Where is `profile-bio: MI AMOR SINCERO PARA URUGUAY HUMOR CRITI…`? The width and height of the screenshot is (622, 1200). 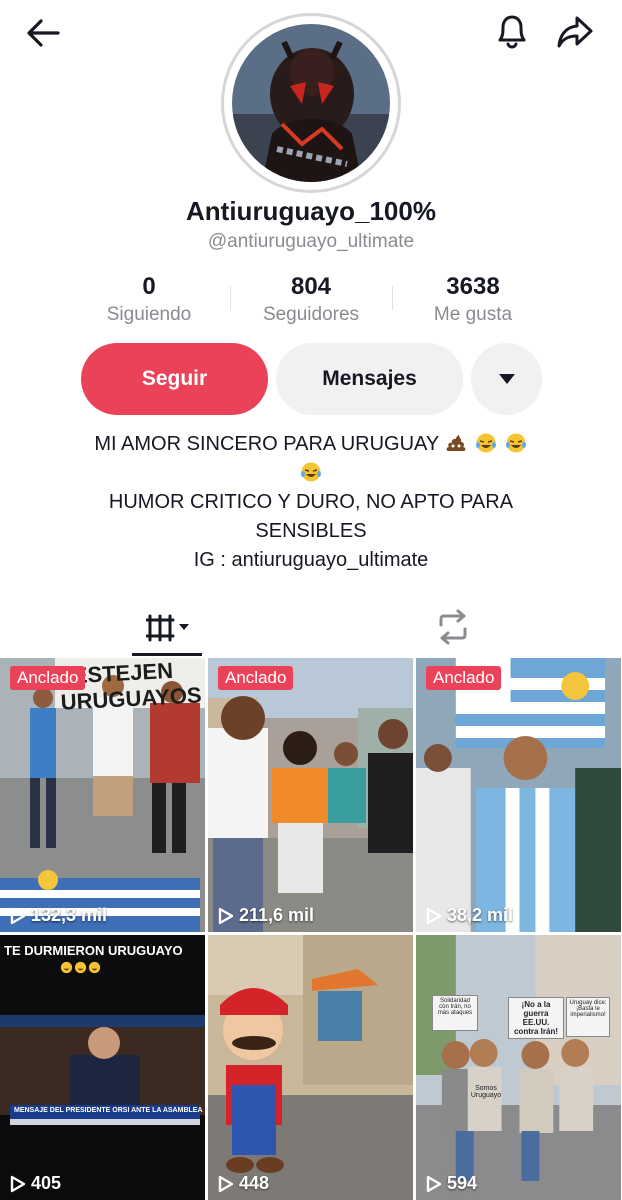 profile-bio: MI AMOR SINCERO PARA URUGUAY HUMOR CRITI… is located at coordinates (311, 502).